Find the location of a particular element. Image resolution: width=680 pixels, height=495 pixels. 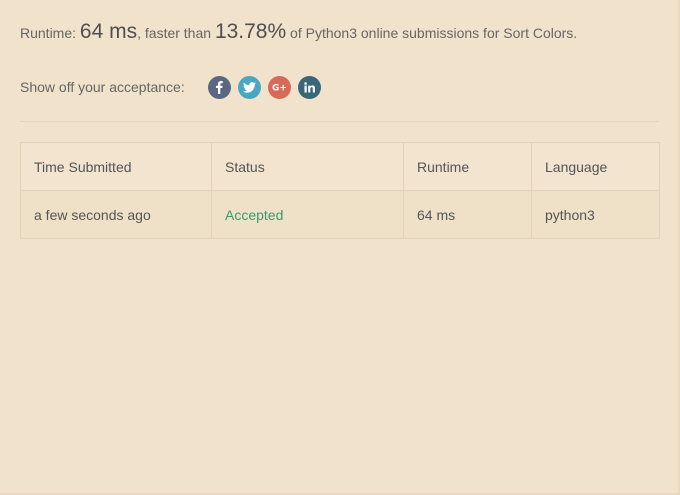

share-icons: G+ is located at coordinates (264, 87).